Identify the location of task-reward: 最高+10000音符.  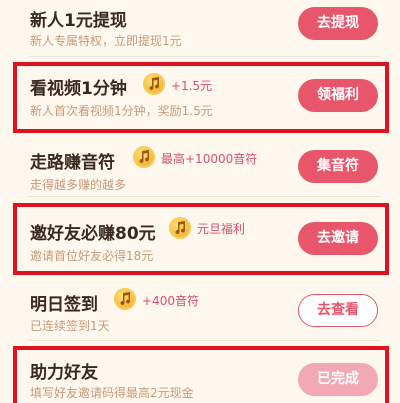
(209, 159).